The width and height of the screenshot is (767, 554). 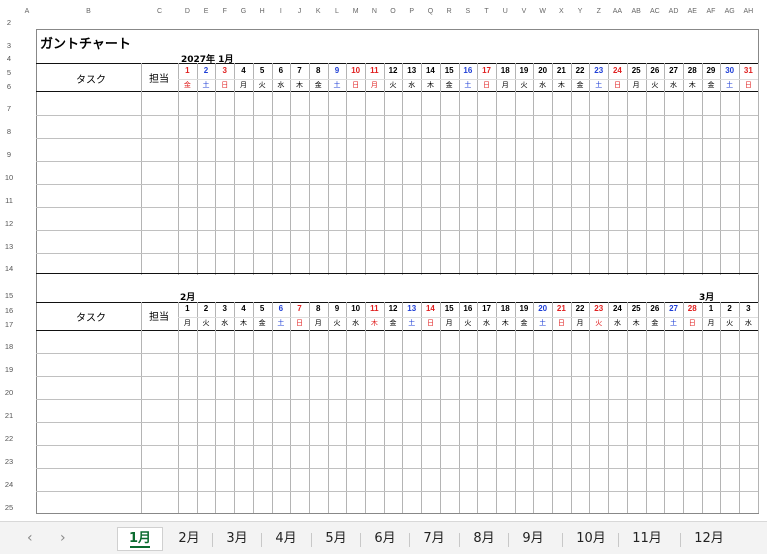 I want to click on column-header-y: Y, so click(x=580, y=12).